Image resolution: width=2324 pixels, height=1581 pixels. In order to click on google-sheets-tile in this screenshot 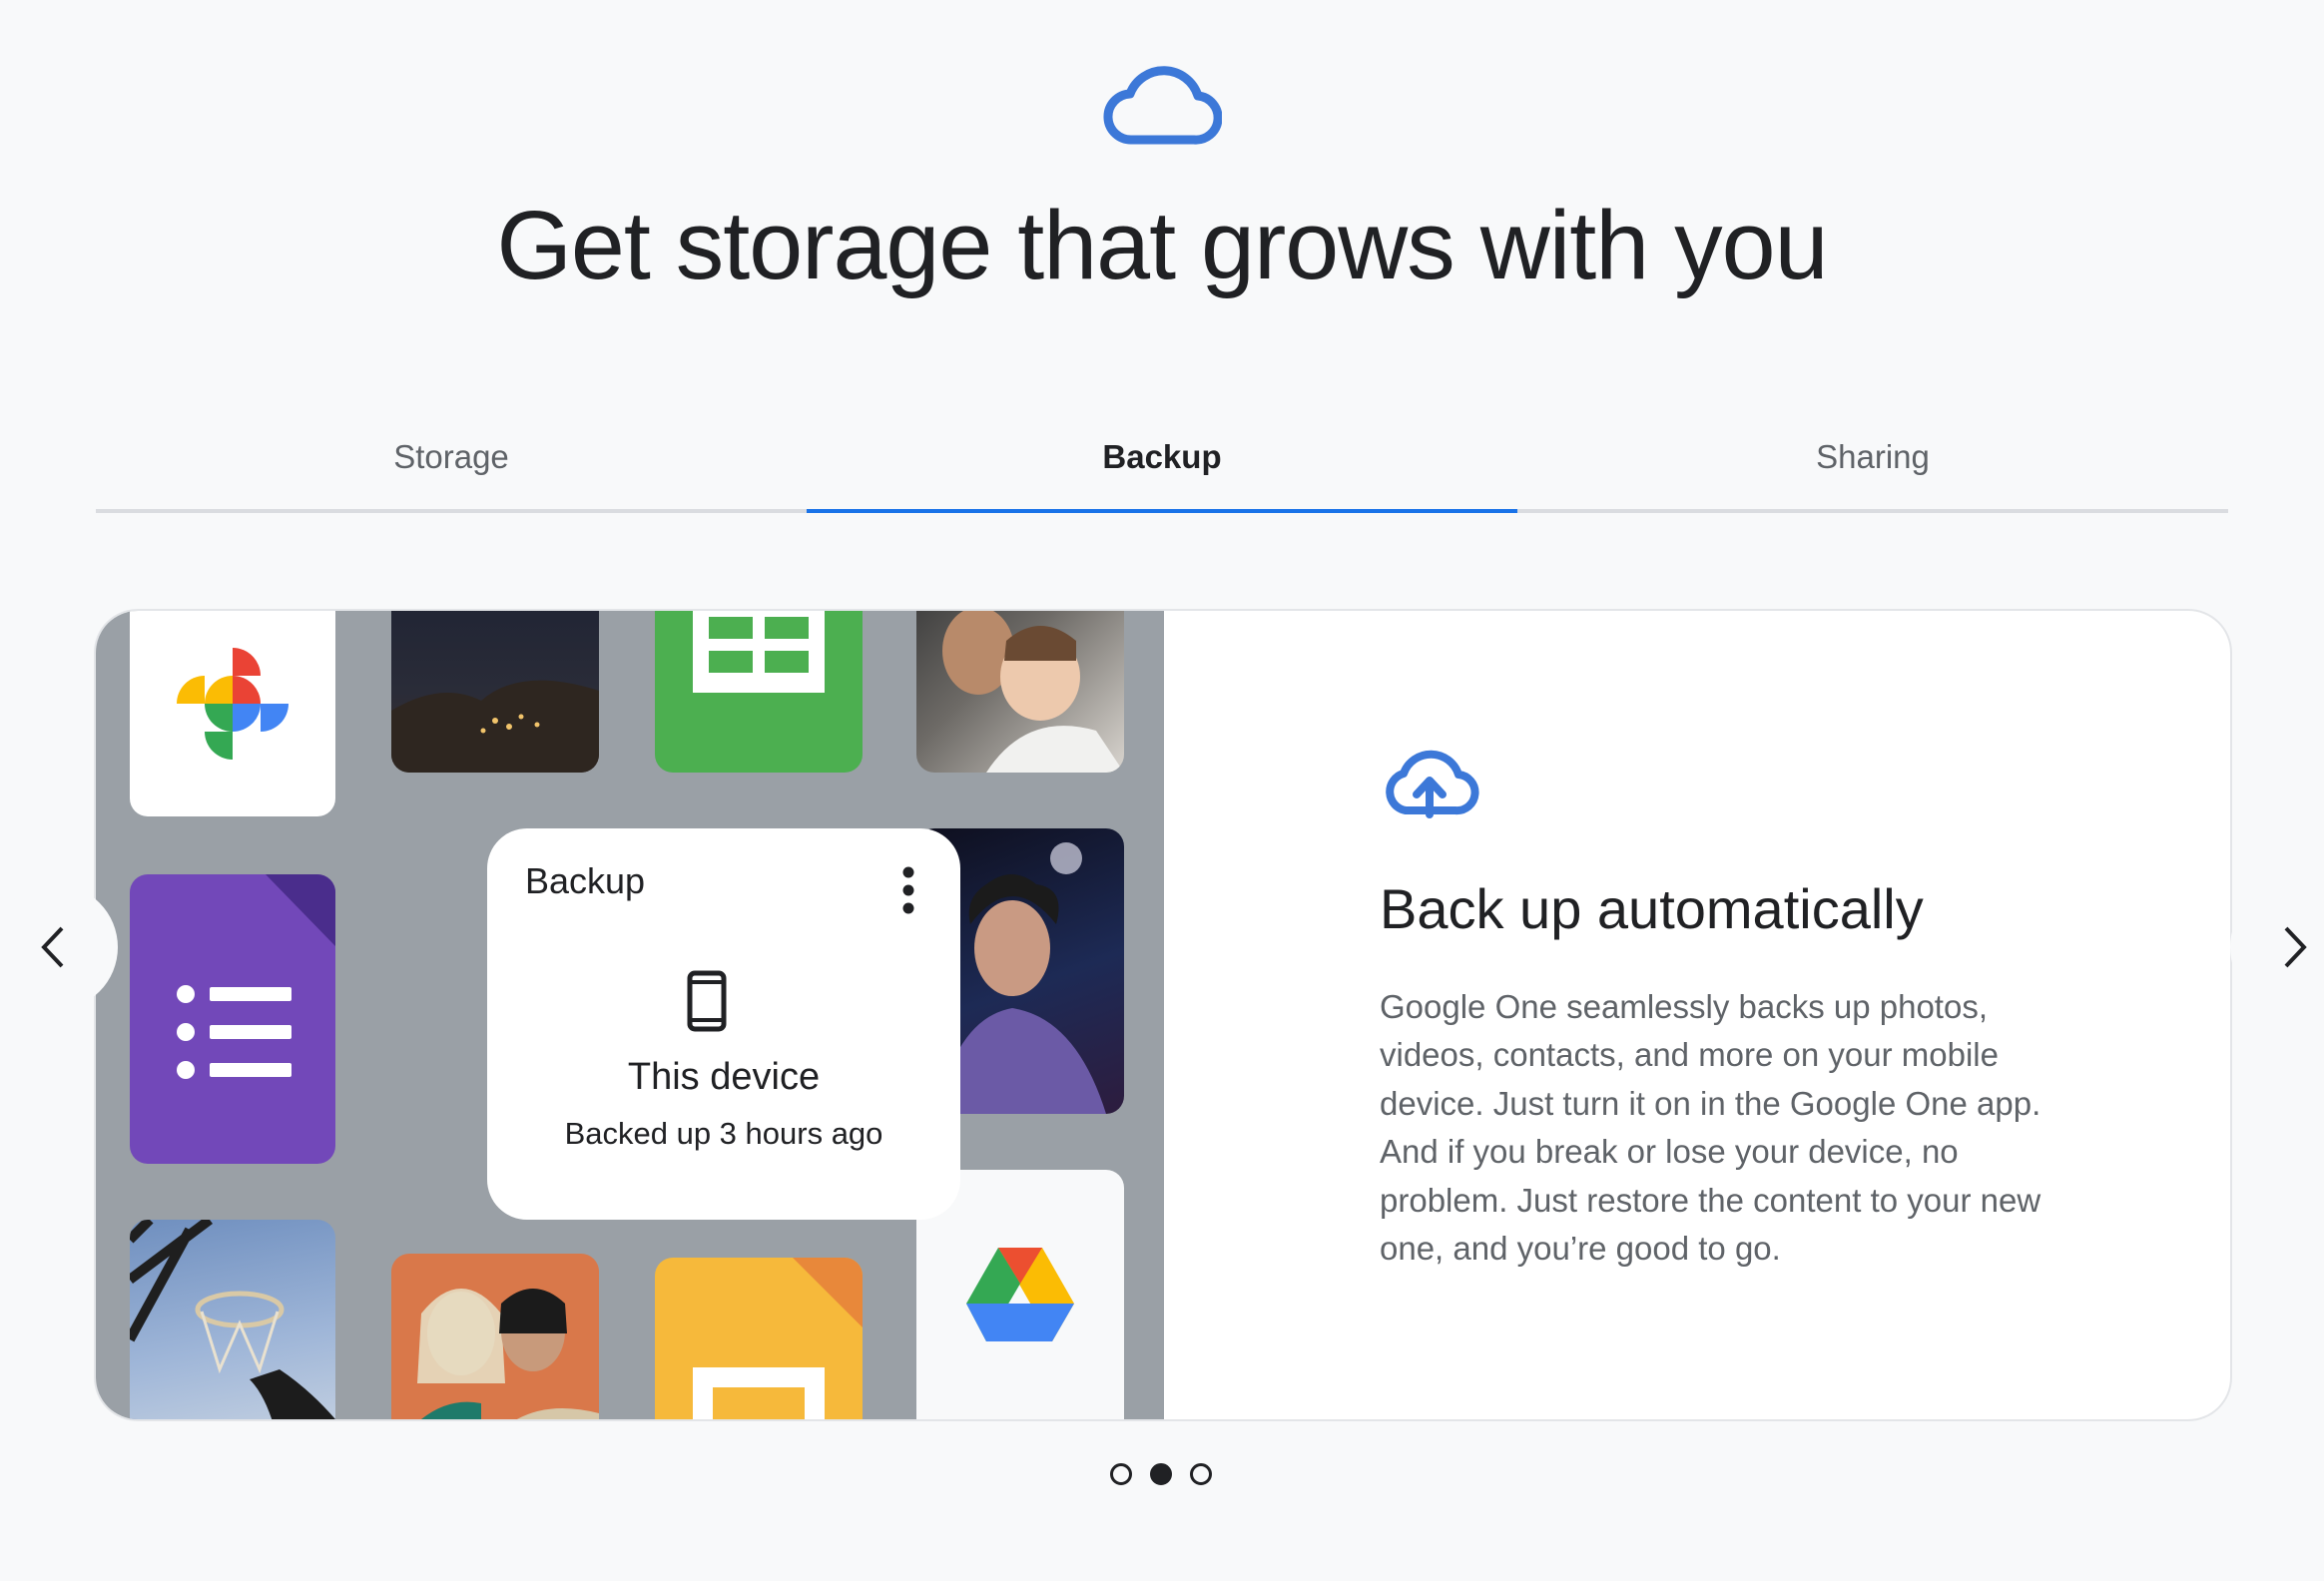, I will do `click(759, 692)`.